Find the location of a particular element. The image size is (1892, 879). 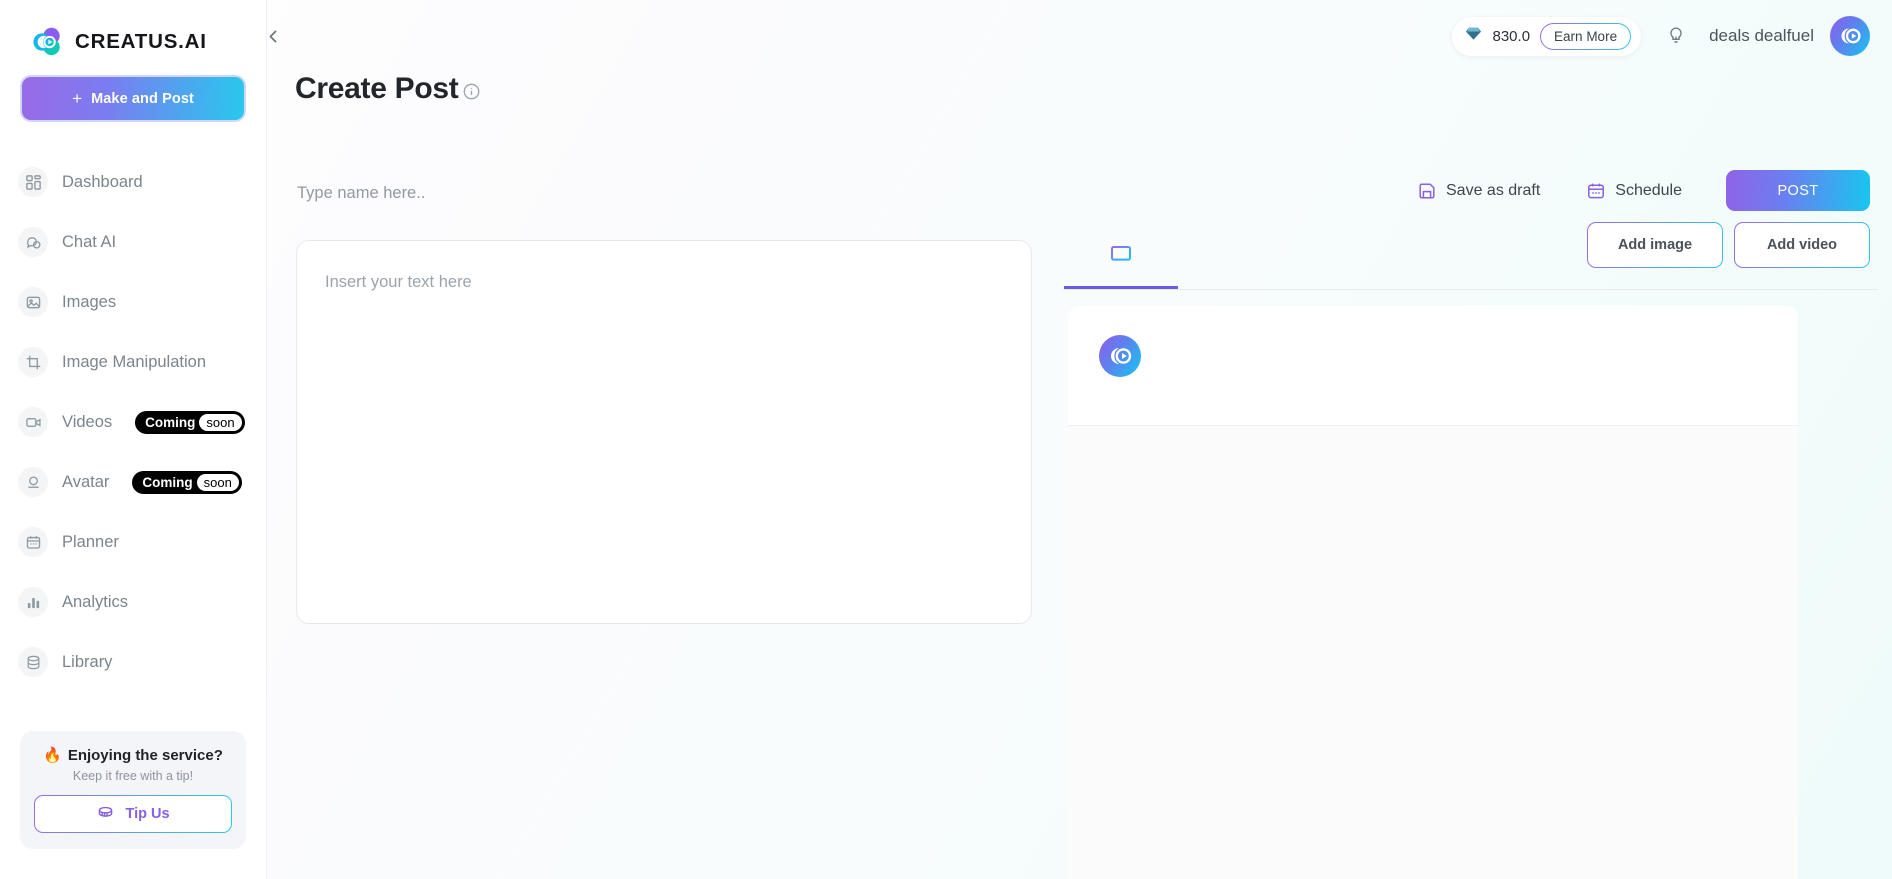

credits-value: 830.0 is located at coordinates (1511, 36).